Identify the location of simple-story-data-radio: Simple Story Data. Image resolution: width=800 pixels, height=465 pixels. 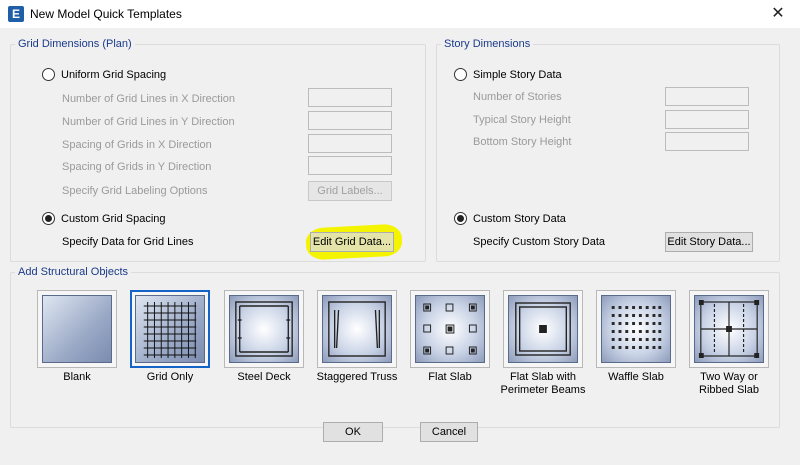
(508, 74).